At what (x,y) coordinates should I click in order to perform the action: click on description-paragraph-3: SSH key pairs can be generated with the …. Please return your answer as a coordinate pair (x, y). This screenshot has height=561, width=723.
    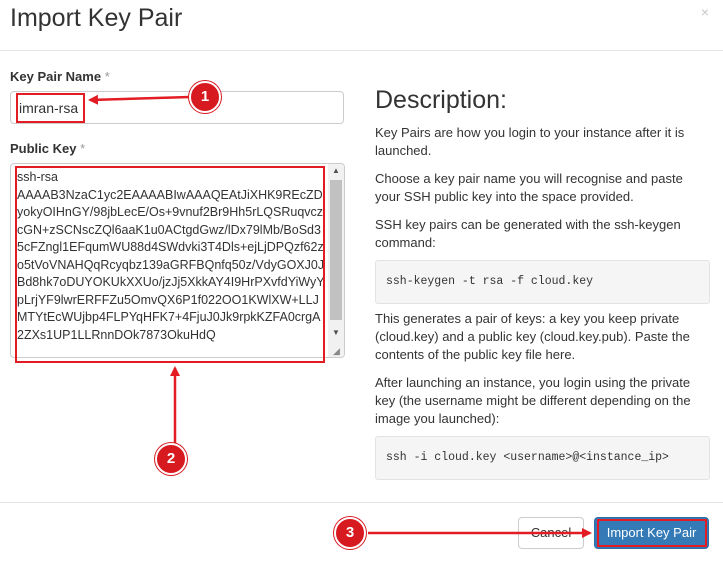
    Looking at the image, I should click on (528, 233).